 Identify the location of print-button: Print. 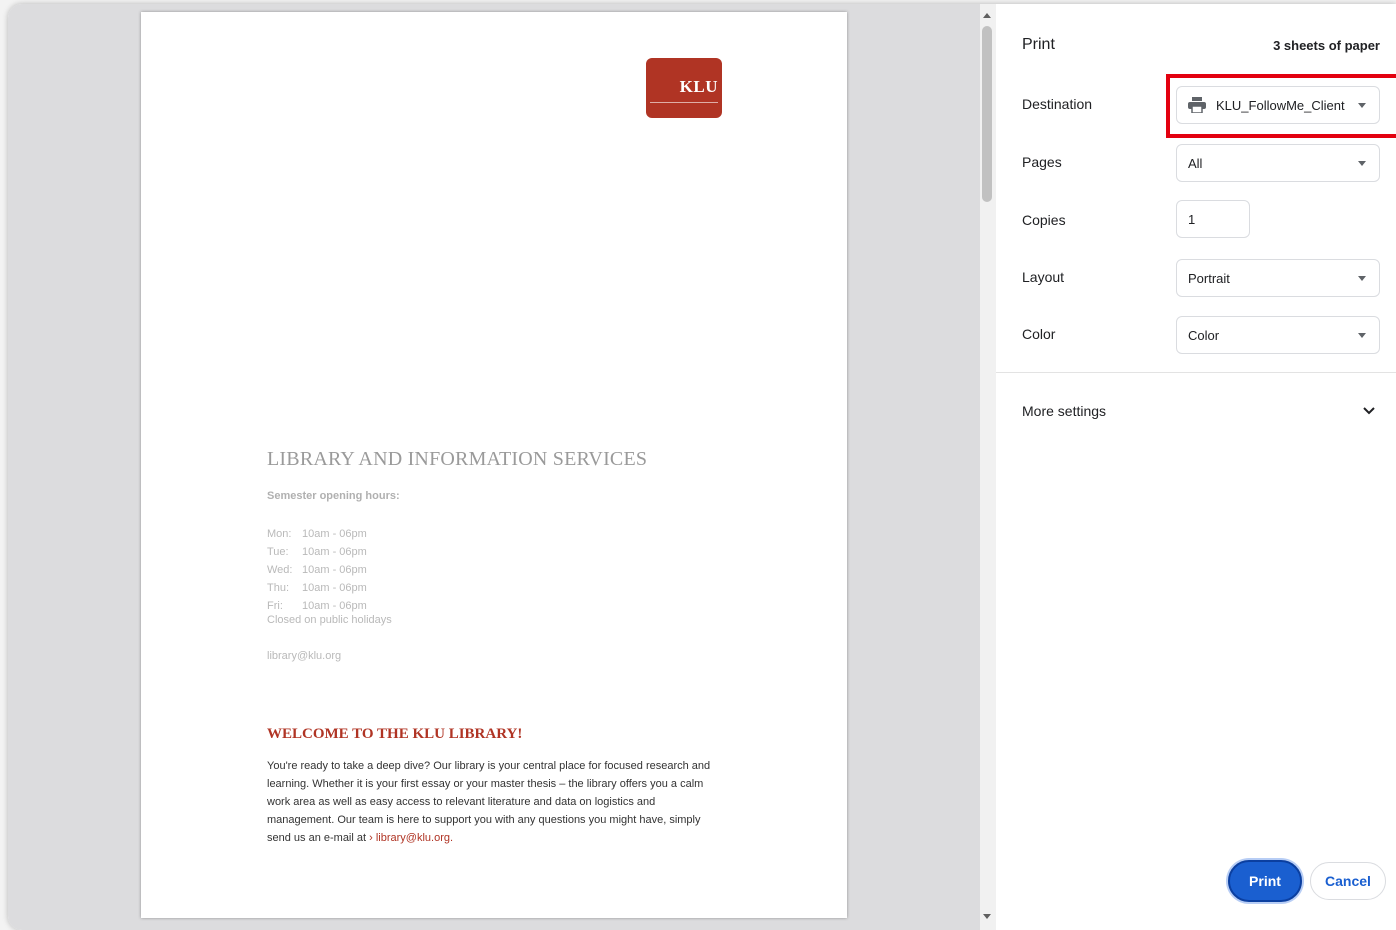
(1265, 881).